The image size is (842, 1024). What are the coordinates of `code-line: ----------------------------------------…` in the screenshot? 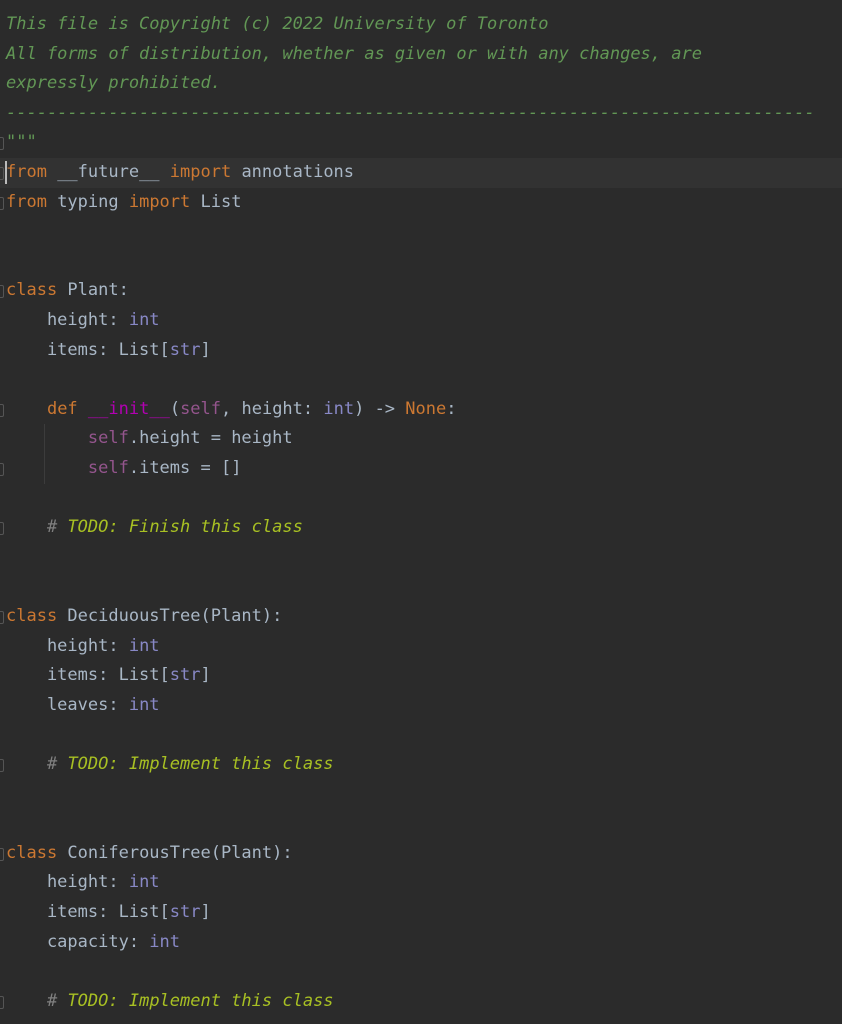 It's located at (421, 114).